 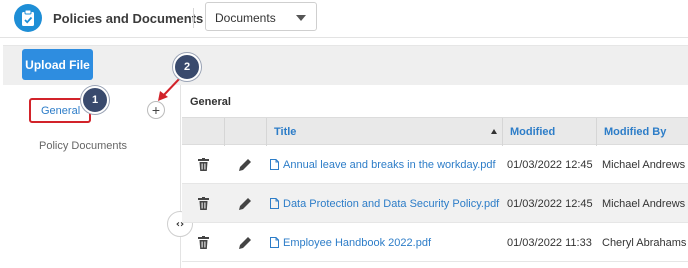 What do you see at coordinates (644, 242) in the screenshot?
I see `modified-by: Cheryl Abrahams` at bounding box center [644, 242].